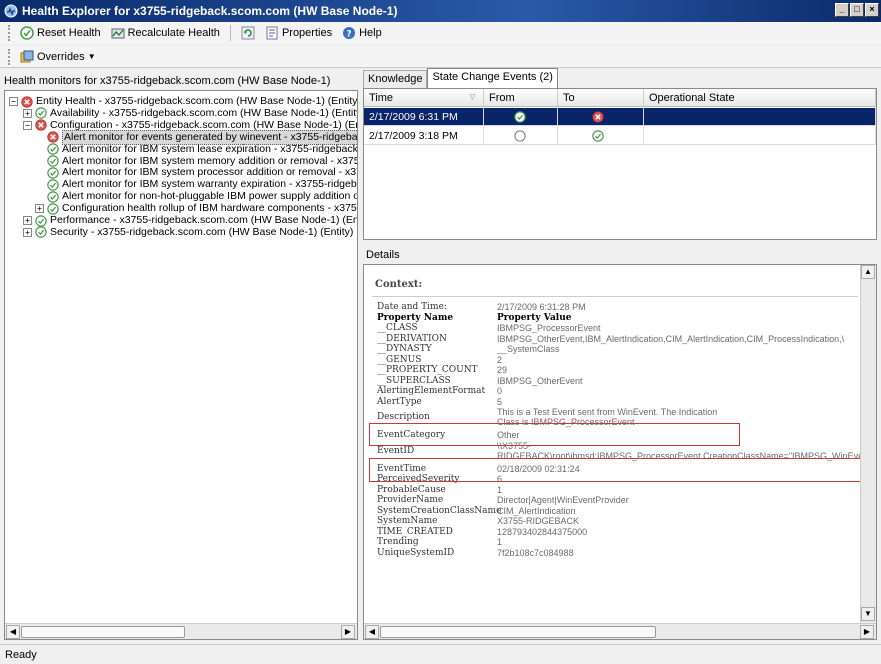 Image resolution: width=881 pixels, height=664 pixels. What do you see at coordinates (412, 307) in the screenshot?
I see `property-name: Date and Time:` at bounding box center [412, 307].